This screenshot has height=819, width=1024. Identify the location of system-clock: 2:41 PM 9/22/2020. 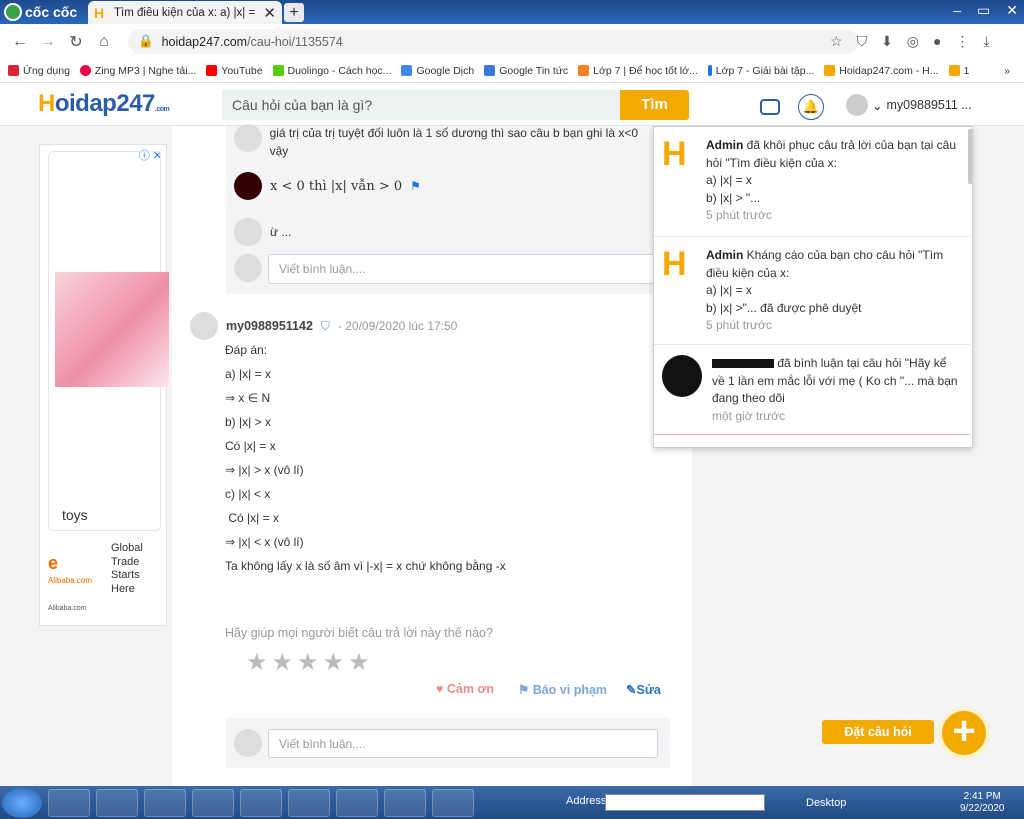
(982, 803).